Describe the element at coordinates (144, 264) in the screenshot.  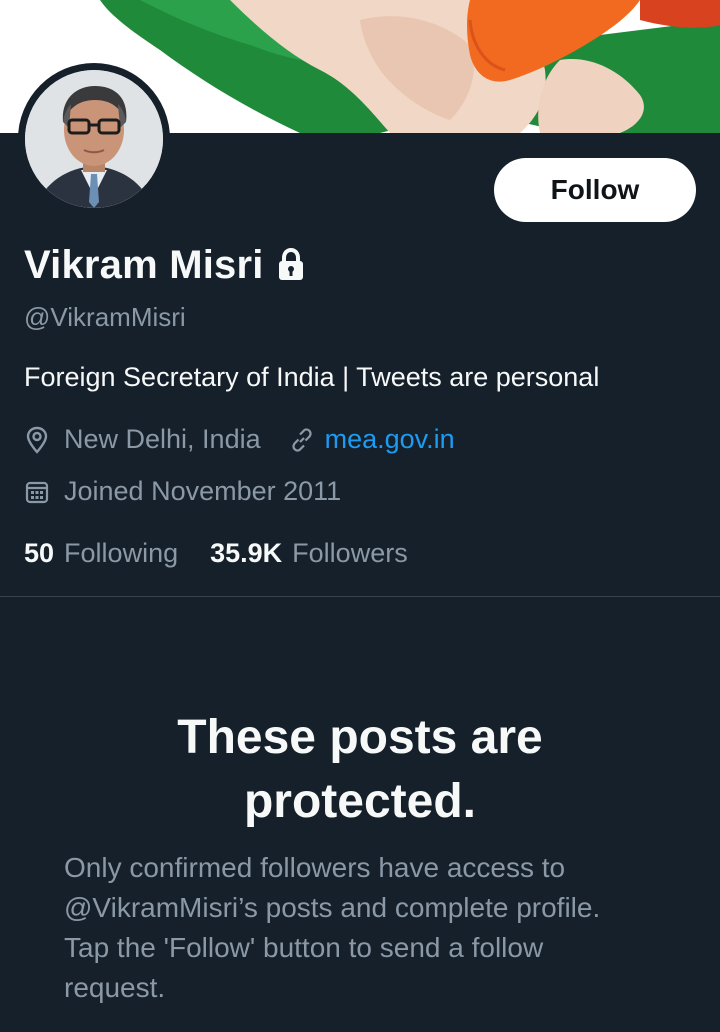
I see `display-name: Vikram Misri` at that location.